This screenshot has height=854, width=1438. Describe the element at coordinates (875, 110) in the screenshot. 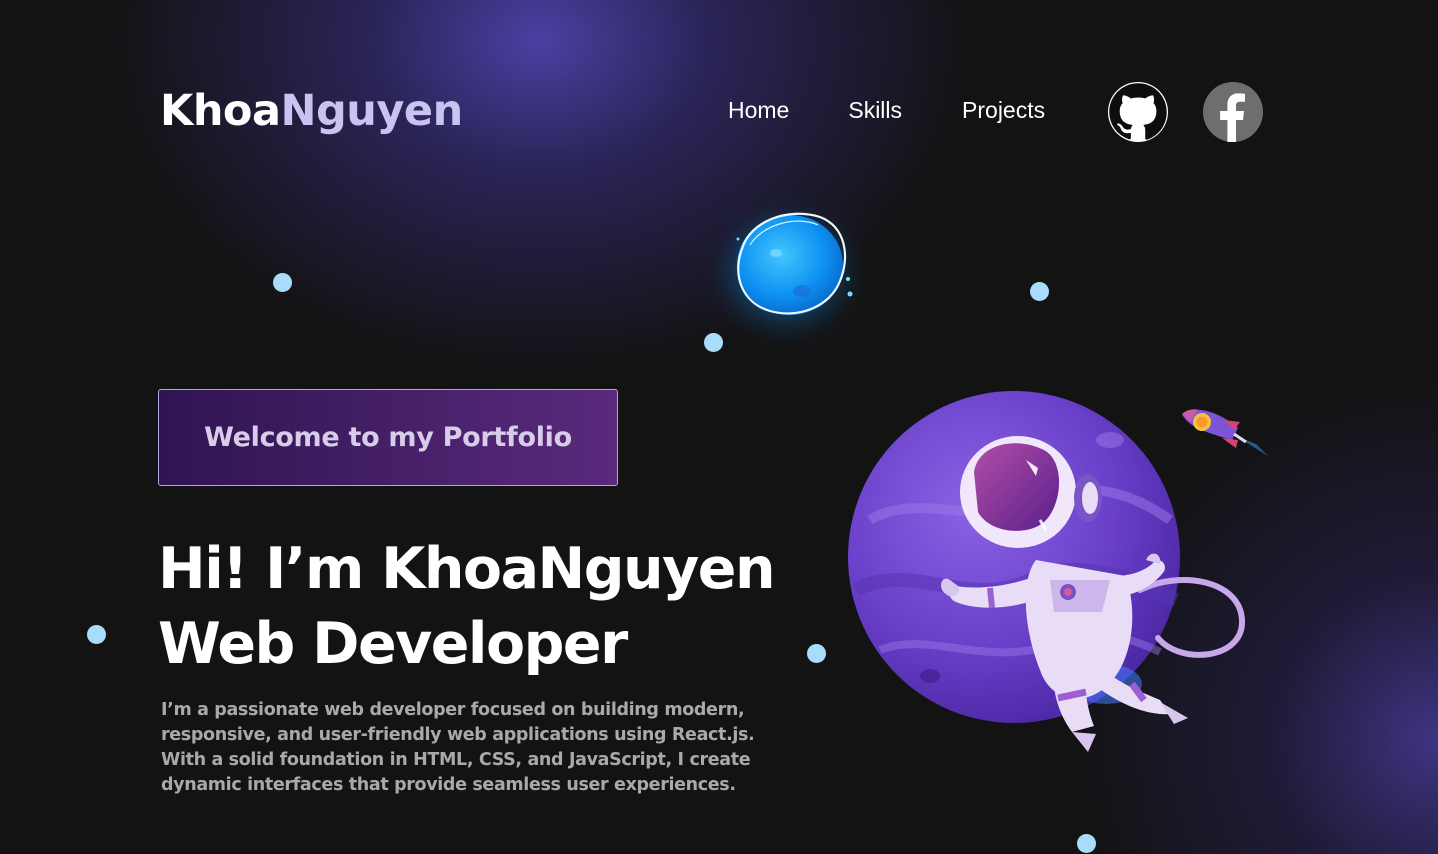

I see `nav-skills-link: Skills` at that location.